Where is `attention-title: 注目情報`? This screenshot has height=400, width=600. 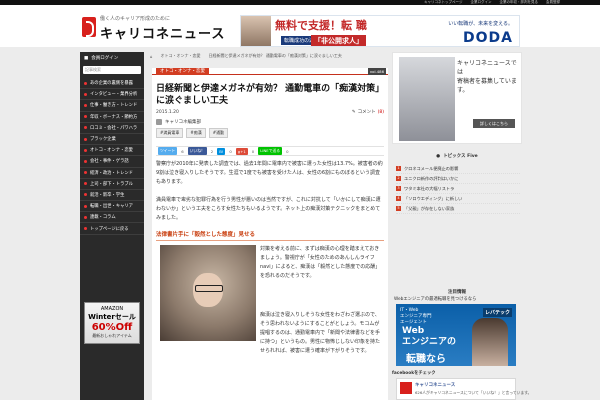 attention-title: 注目情報 is located at coordinates (457, 292).